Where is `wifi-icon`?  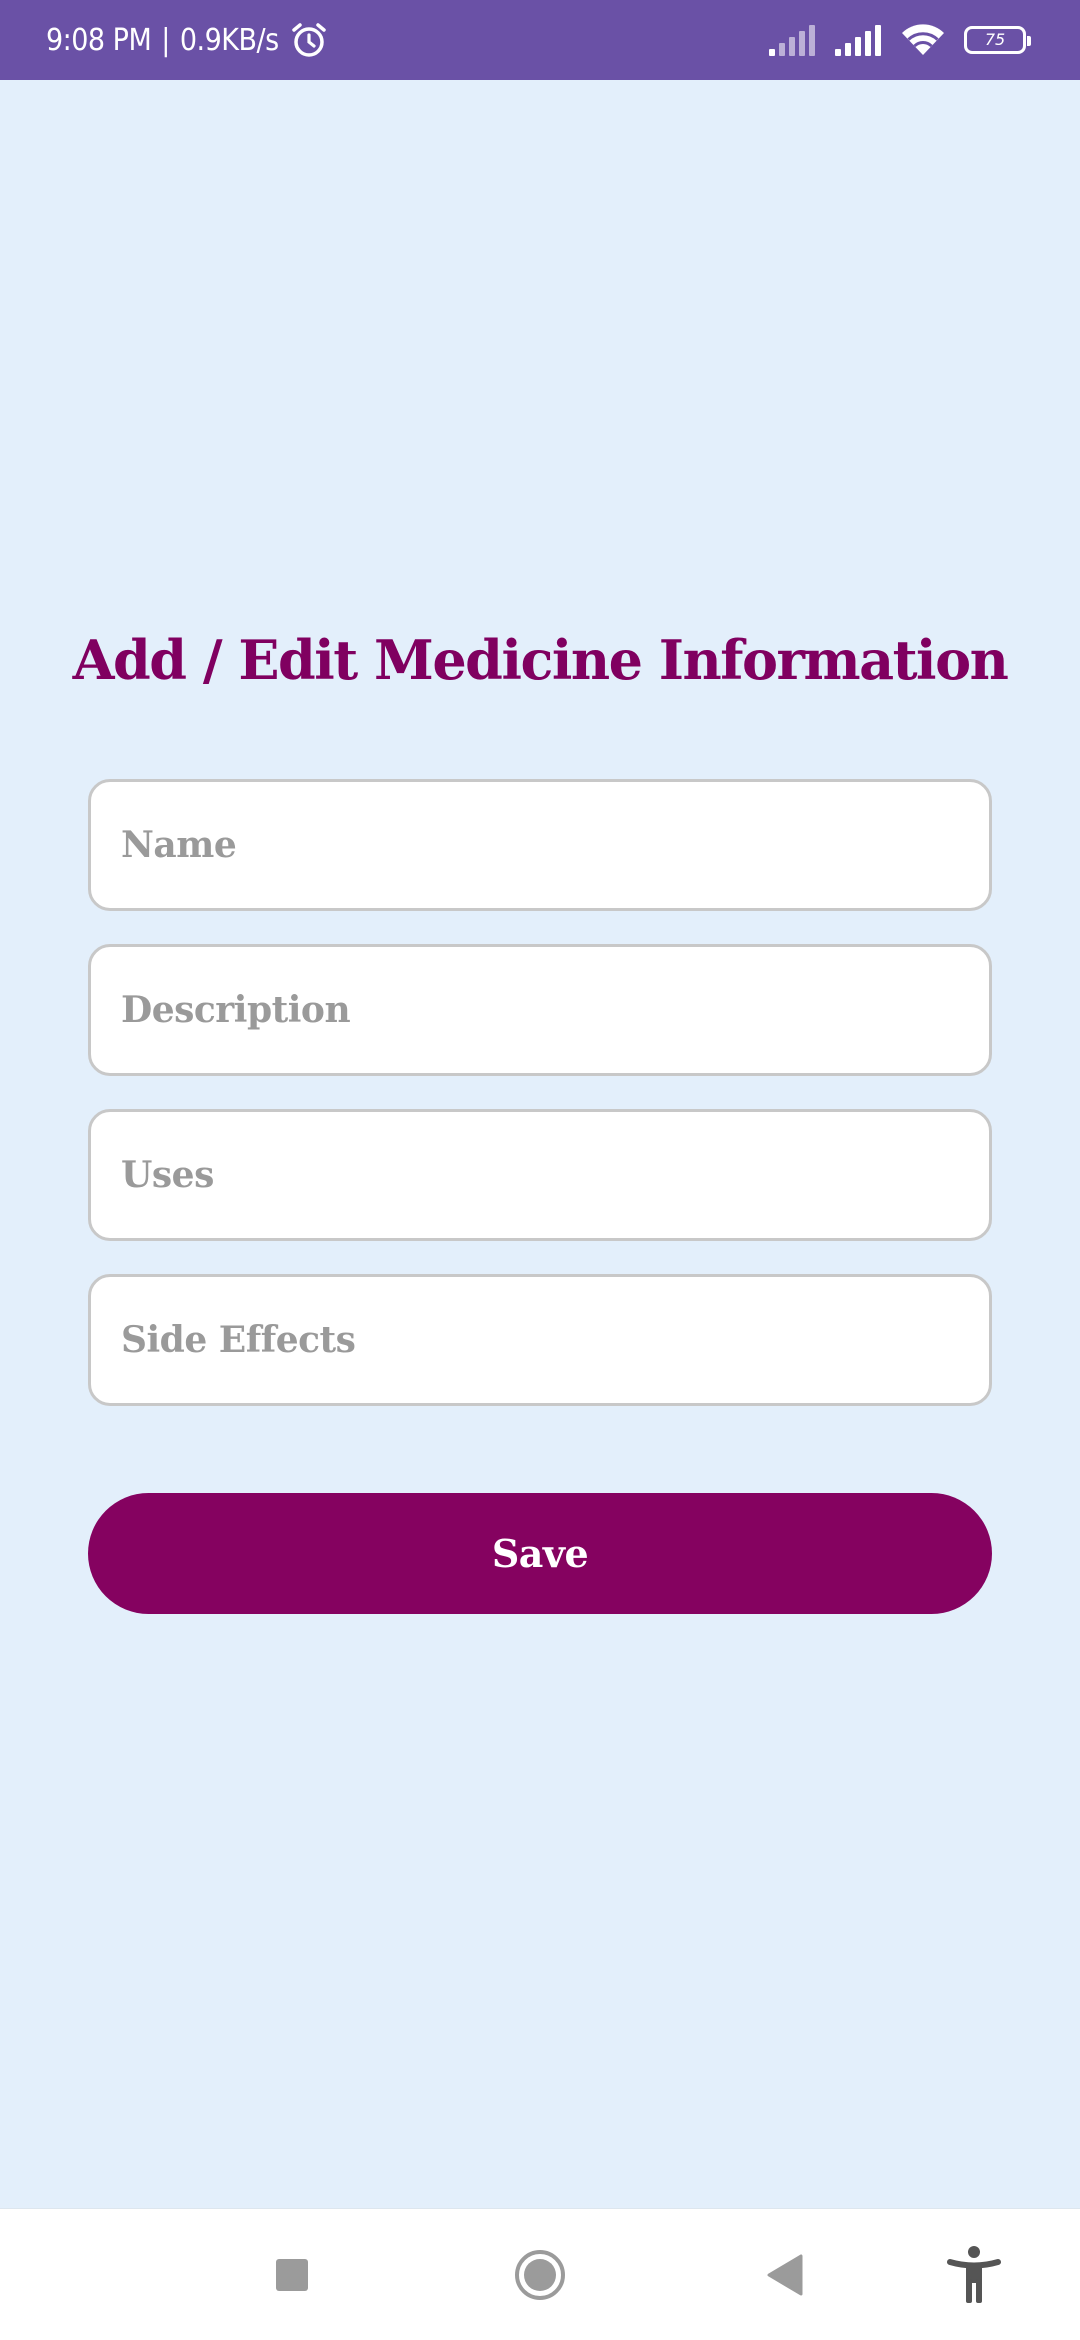
wifi-icon is located at coordinates (923, 40).